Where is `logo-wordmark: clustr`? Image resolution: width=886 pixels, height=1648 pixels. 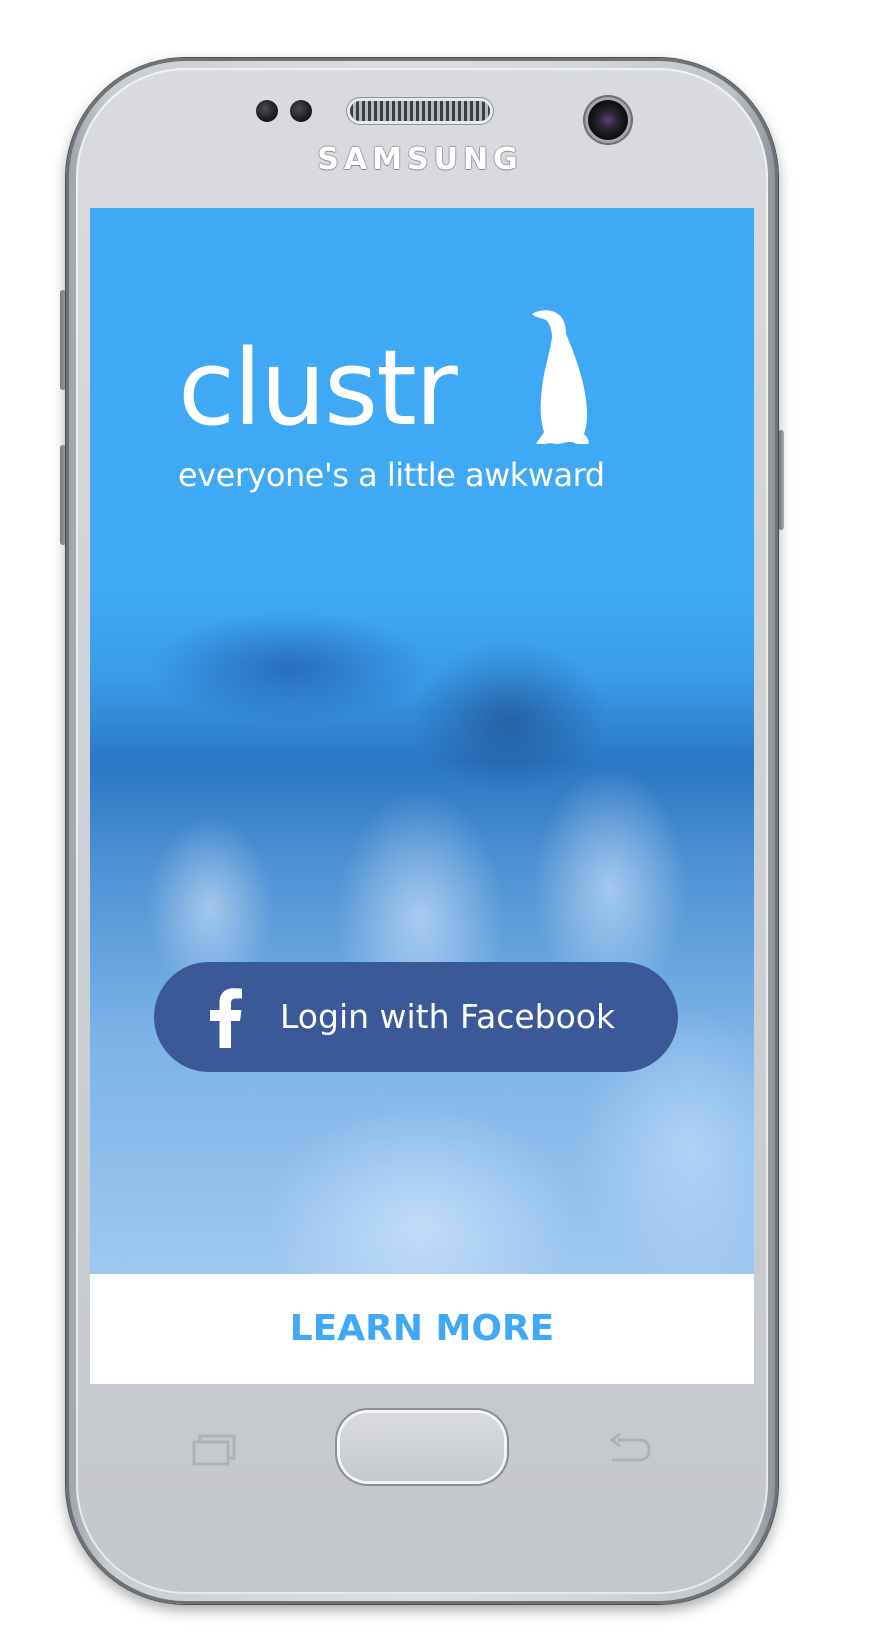 logo-wordmark: clustr is located at coordinates (318, 388).